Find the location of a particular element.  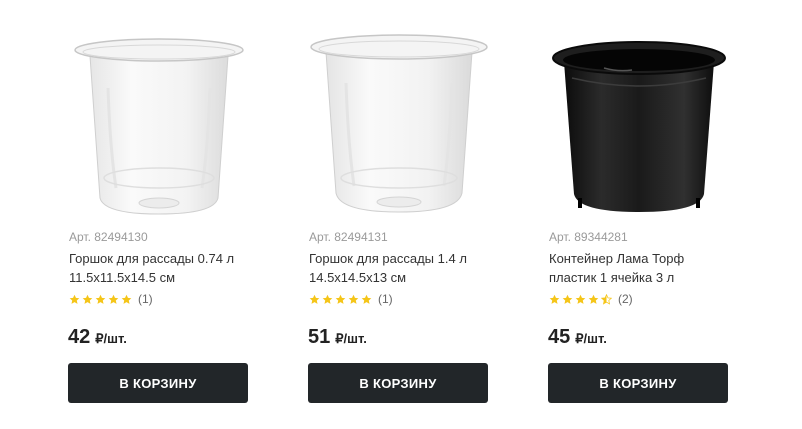

product-title: Контейнер Лама Торф пластик 1 ячейка 3 л is located at coordinates (639, 268).